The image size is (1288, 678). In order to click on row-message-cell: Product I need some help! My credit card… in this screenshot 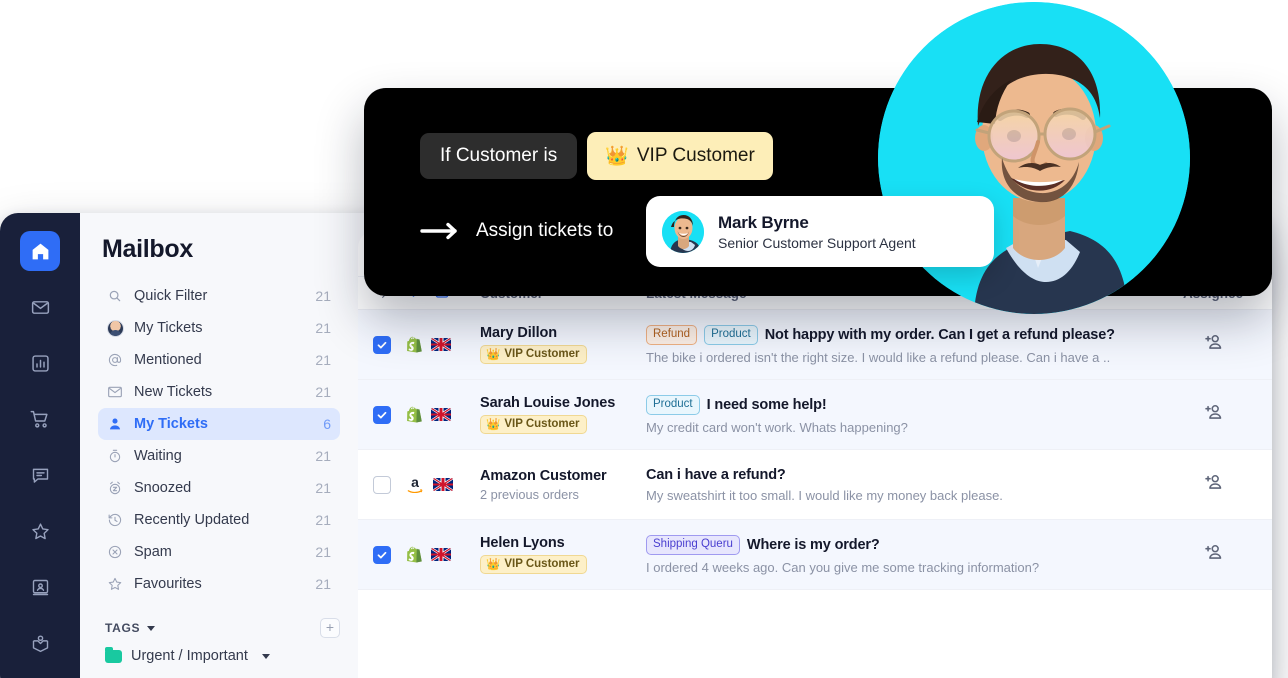, I will do `click(900, 414)`.